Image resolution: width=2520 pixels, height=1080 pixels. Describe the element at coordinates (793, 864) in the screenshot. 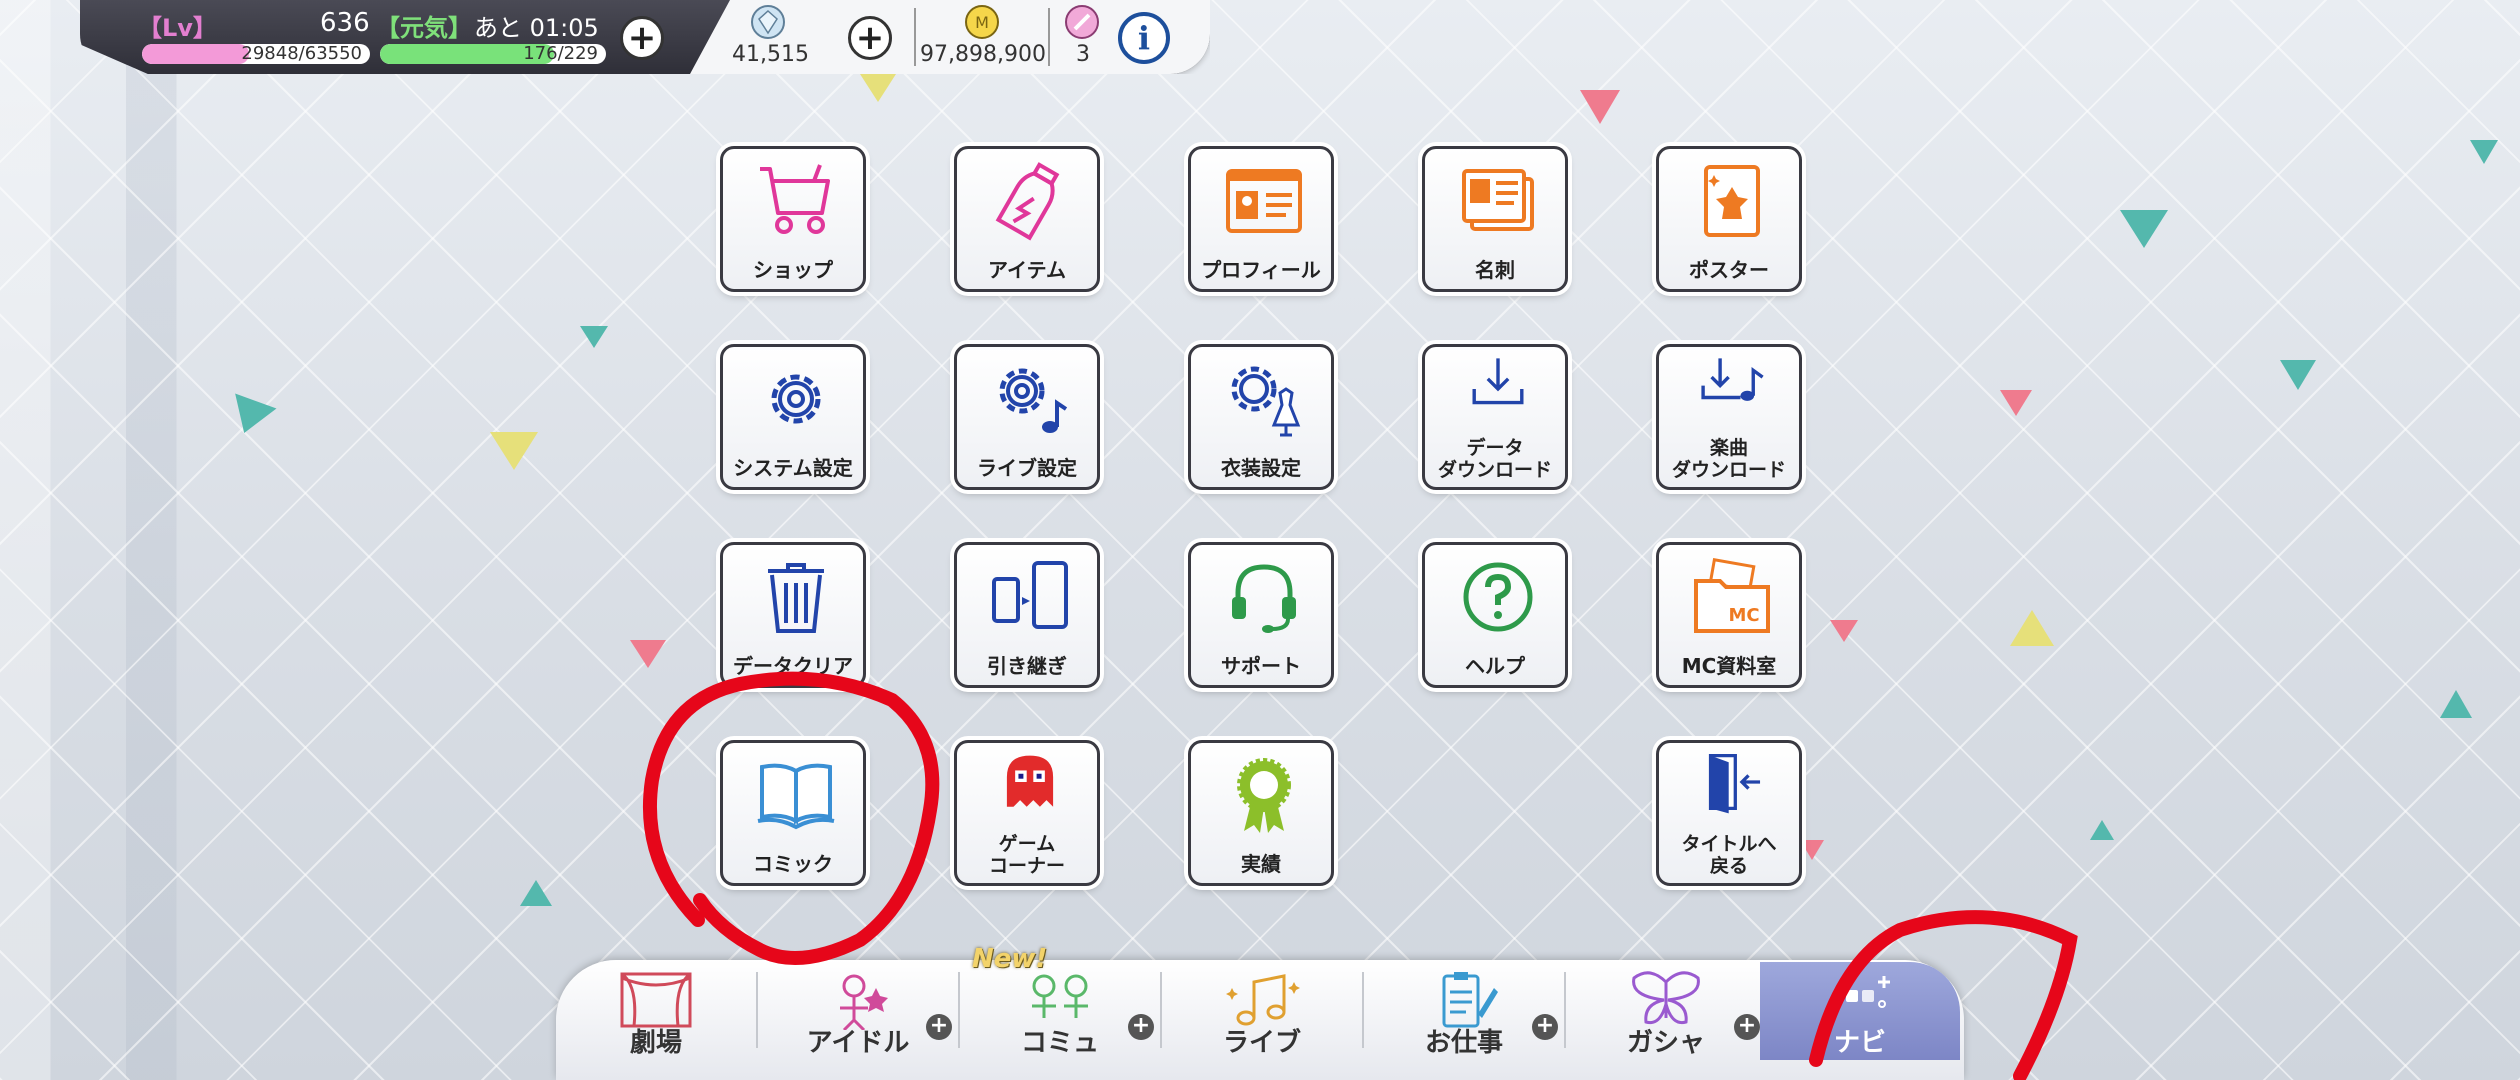

I see `menu-label: コミック` at that location.